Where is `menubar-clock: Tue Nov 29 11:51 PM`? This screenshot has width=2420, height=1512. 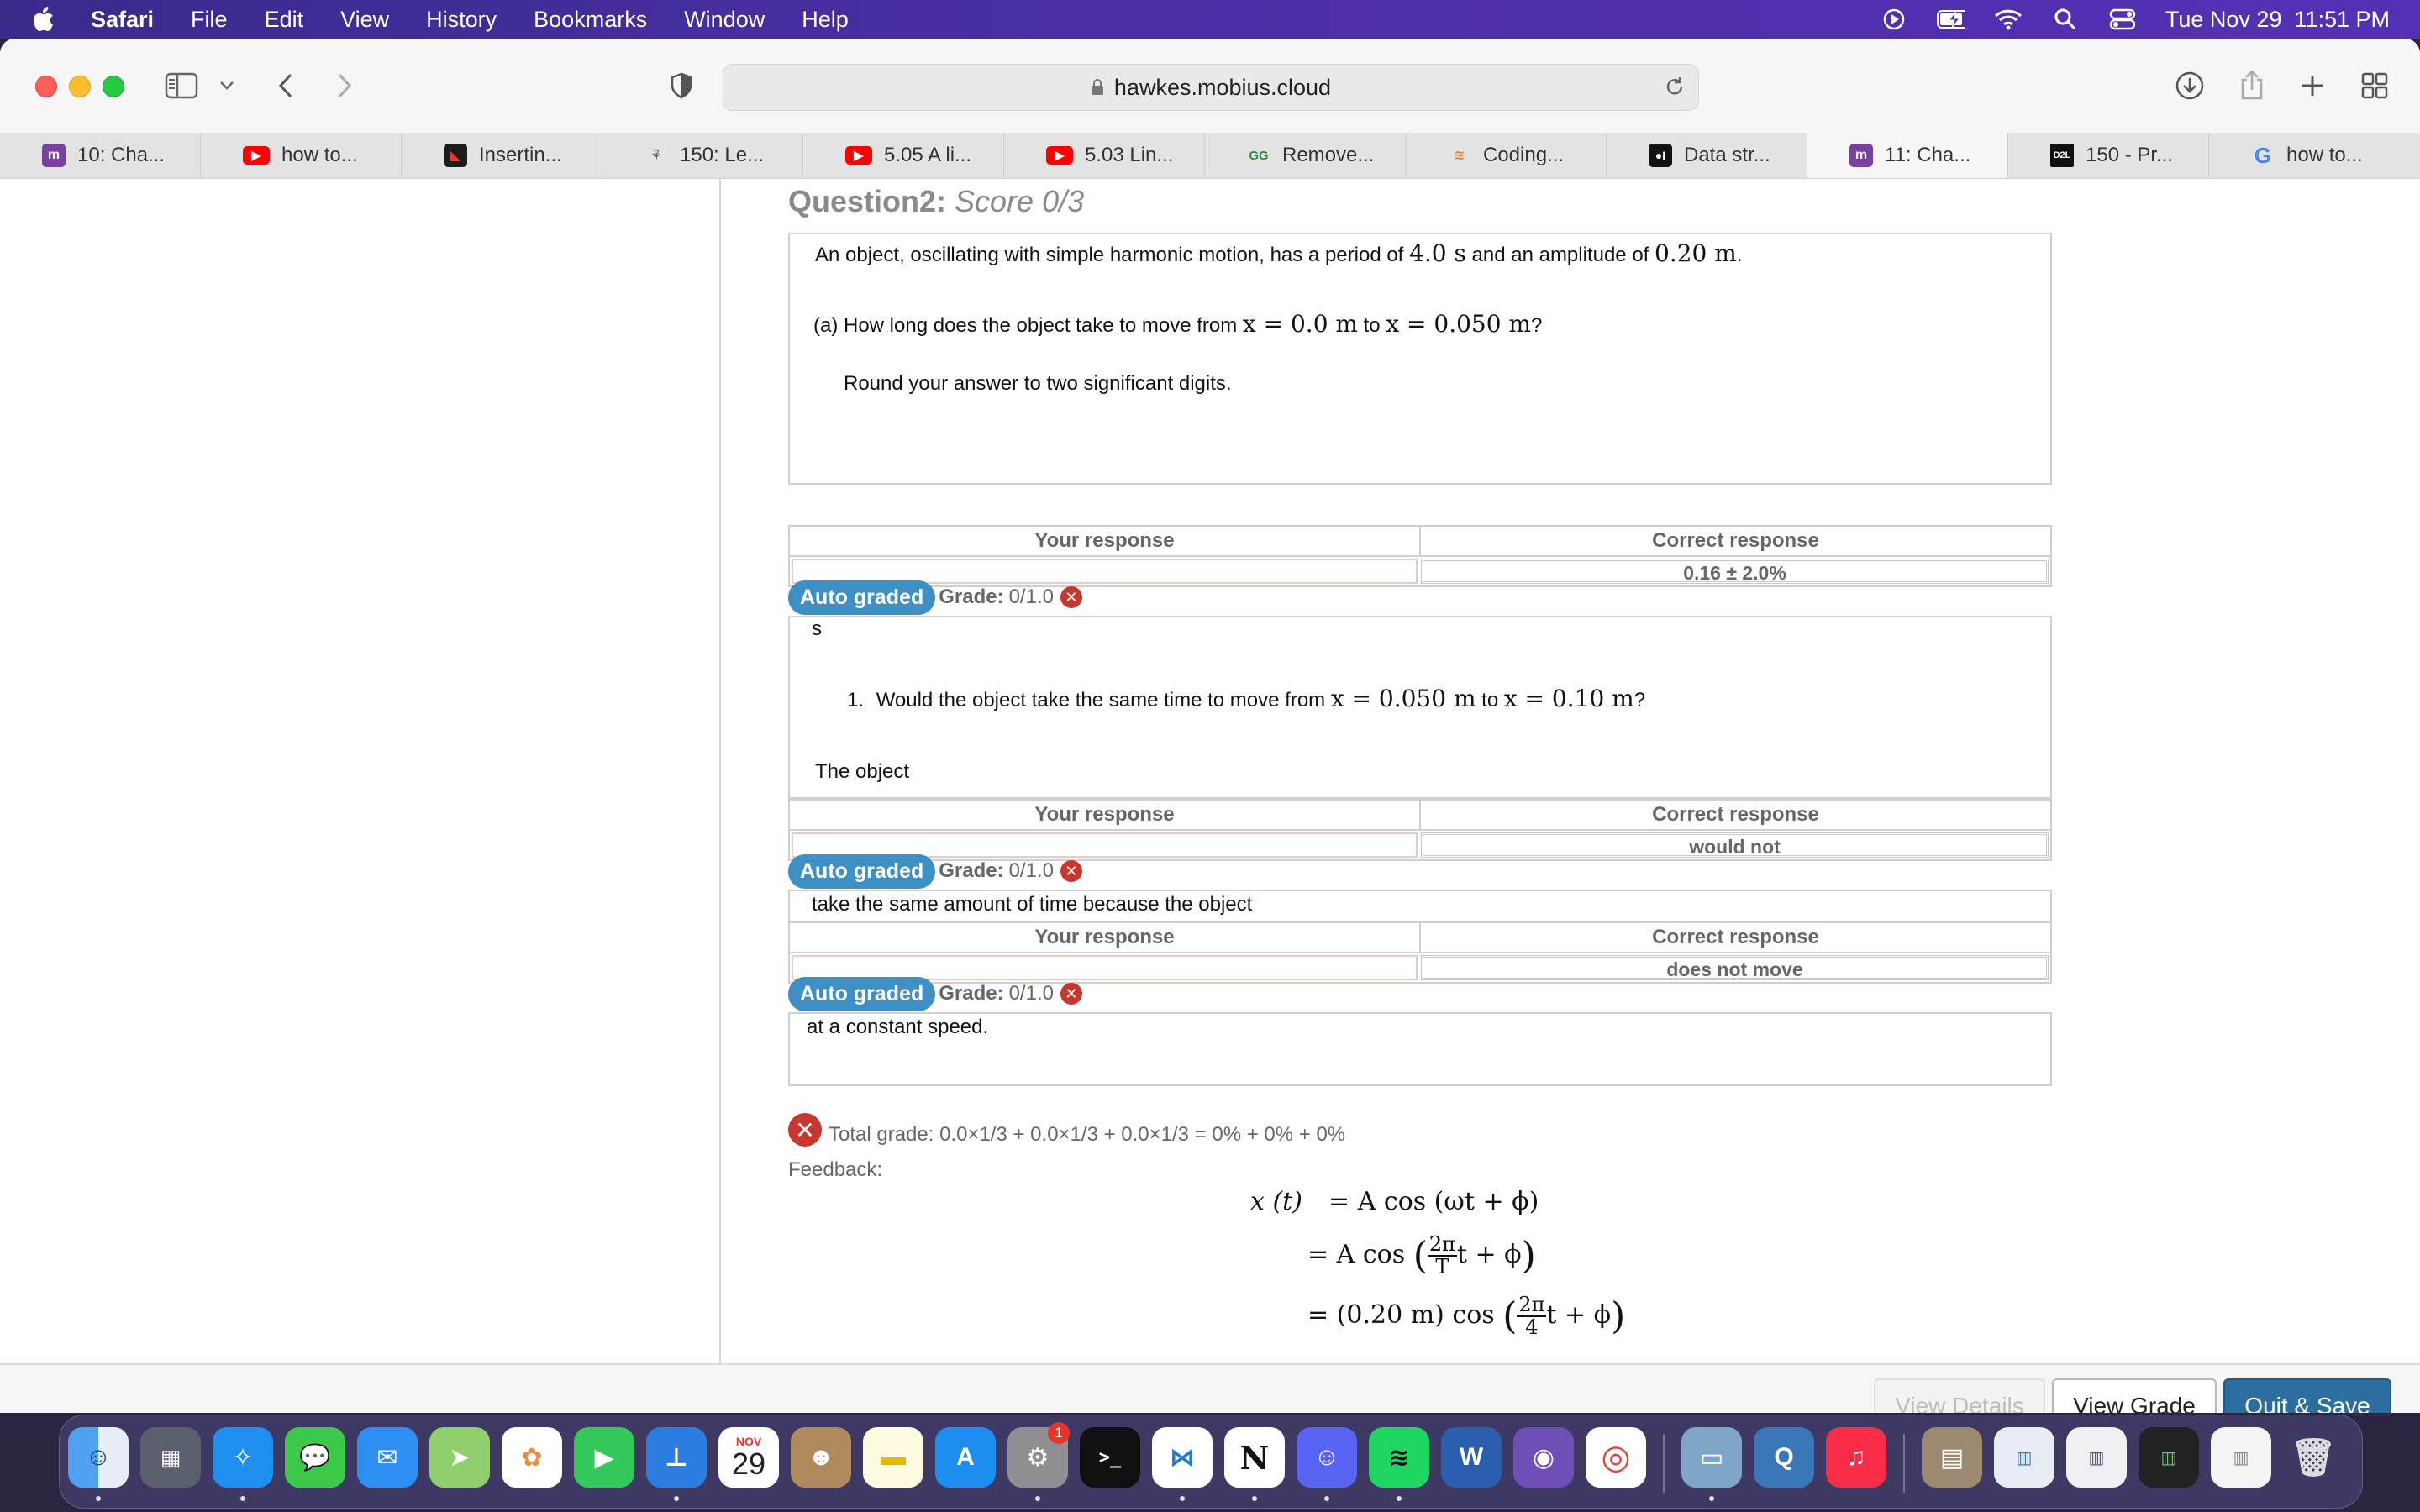 menubar-clock: Tue Nov 29 11:51 PM is located at coordinates (2277, 20).